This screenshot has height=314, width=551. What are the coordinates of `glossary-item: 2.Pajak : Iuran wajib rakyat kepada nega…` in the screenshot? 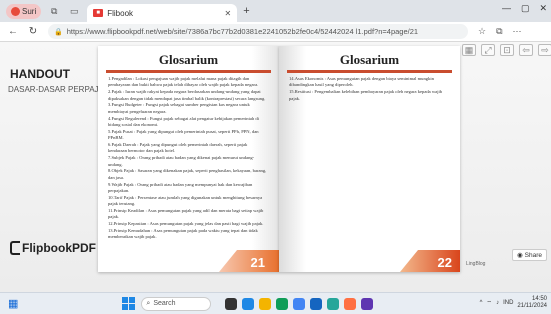 It's located at (187, 95).